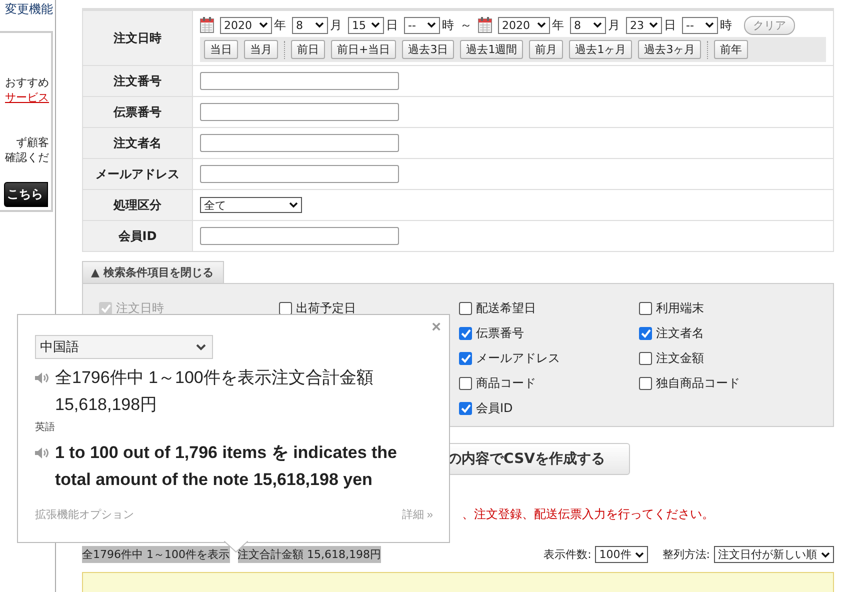  I want to click on target-language-label: 英語, so click(45, 427).